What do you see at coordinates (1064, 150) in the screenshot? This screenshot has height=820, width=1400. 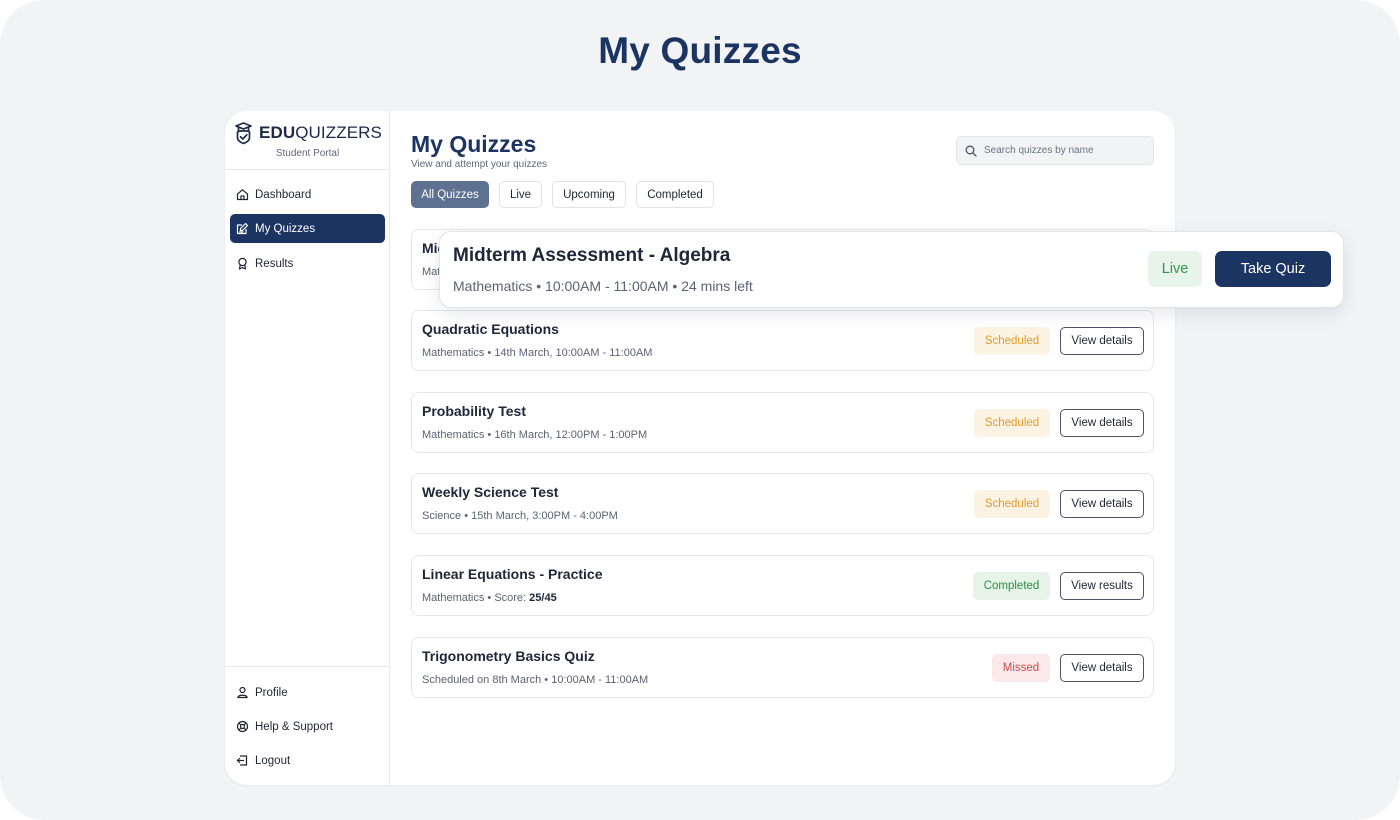 I see `search-input` at bounding box center [1064, 150].